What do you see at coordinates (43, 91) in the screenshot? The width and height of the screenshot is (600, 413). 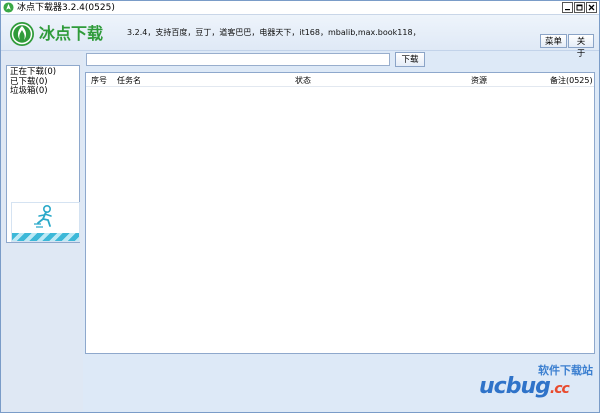 I see `sidebar-item-trash: 垃圾箱(0)` at bounding box center [43, 91].